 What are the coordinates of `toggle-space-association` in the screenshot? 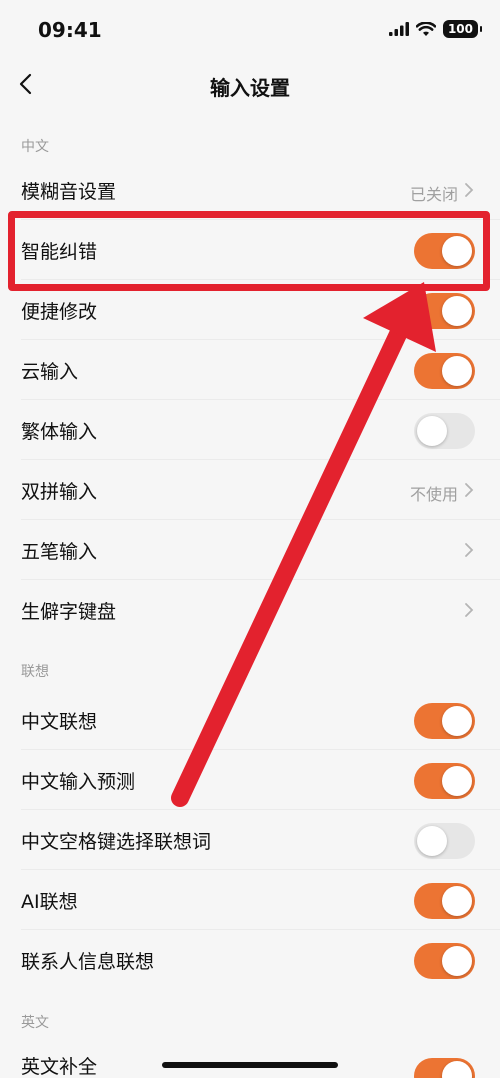 It's located at (444, 841).